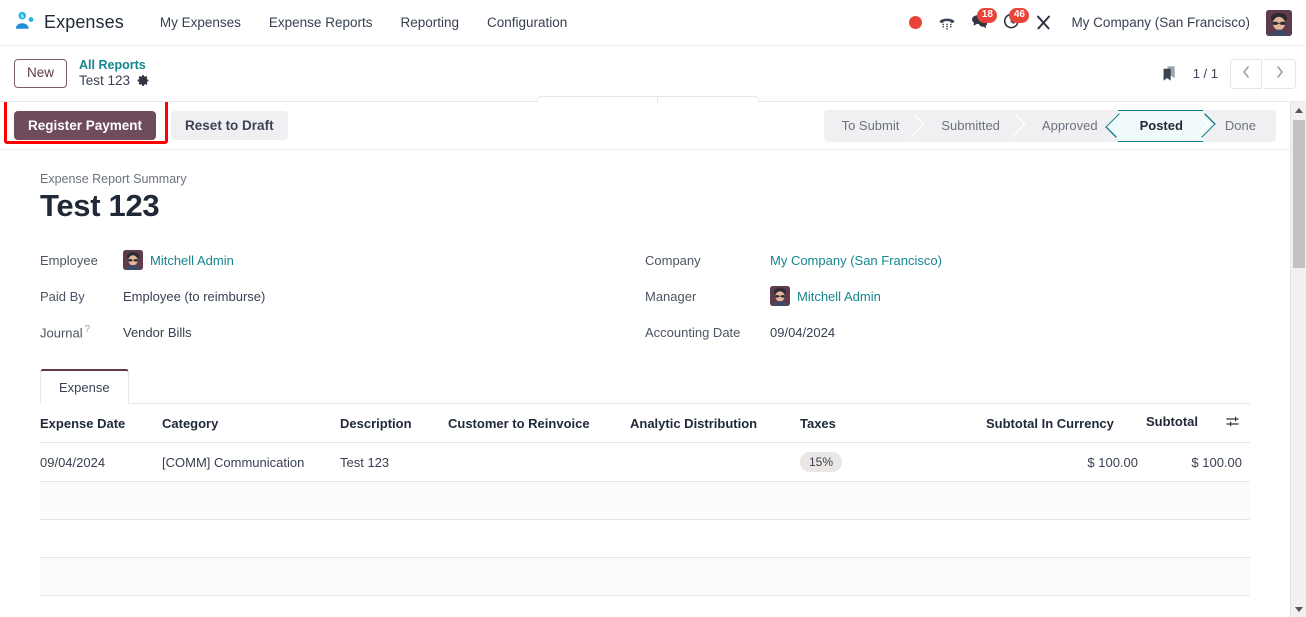 The image size is (1306, 617). I want to click on cell-description: Test 123, so click(394, 462).